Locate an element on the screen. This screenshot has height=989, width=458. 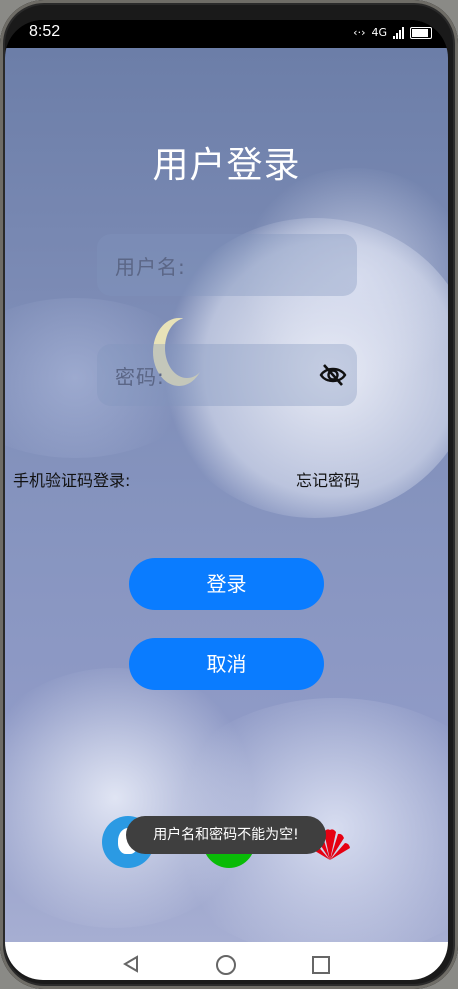
battery-icon is located at coordinates (421, 32).